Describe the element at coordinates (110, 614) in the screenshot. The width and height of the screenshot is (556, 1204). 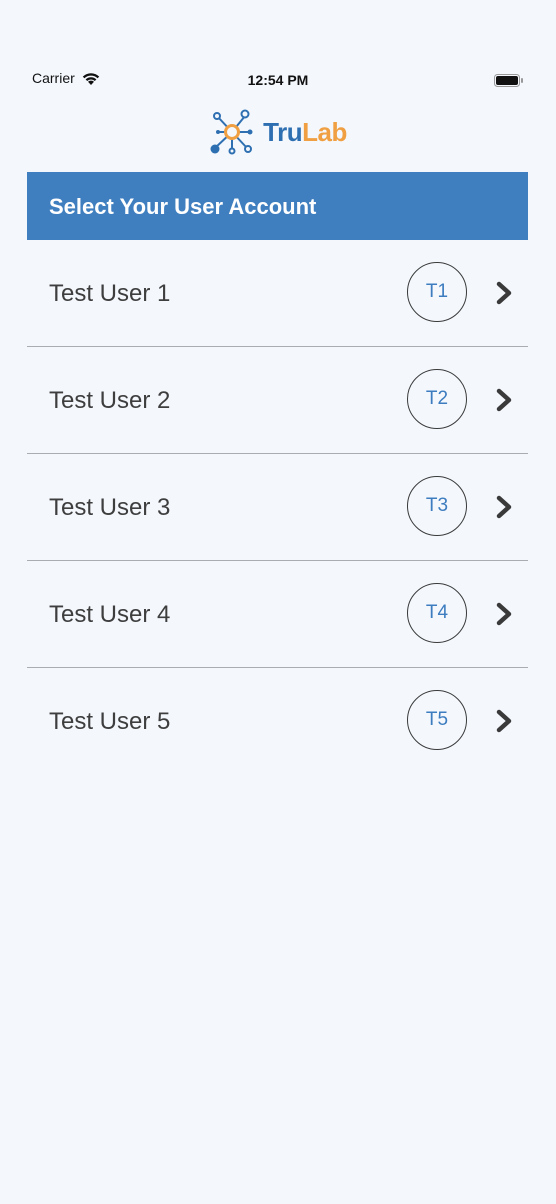
I see `user-name: Test User 4` at that location.